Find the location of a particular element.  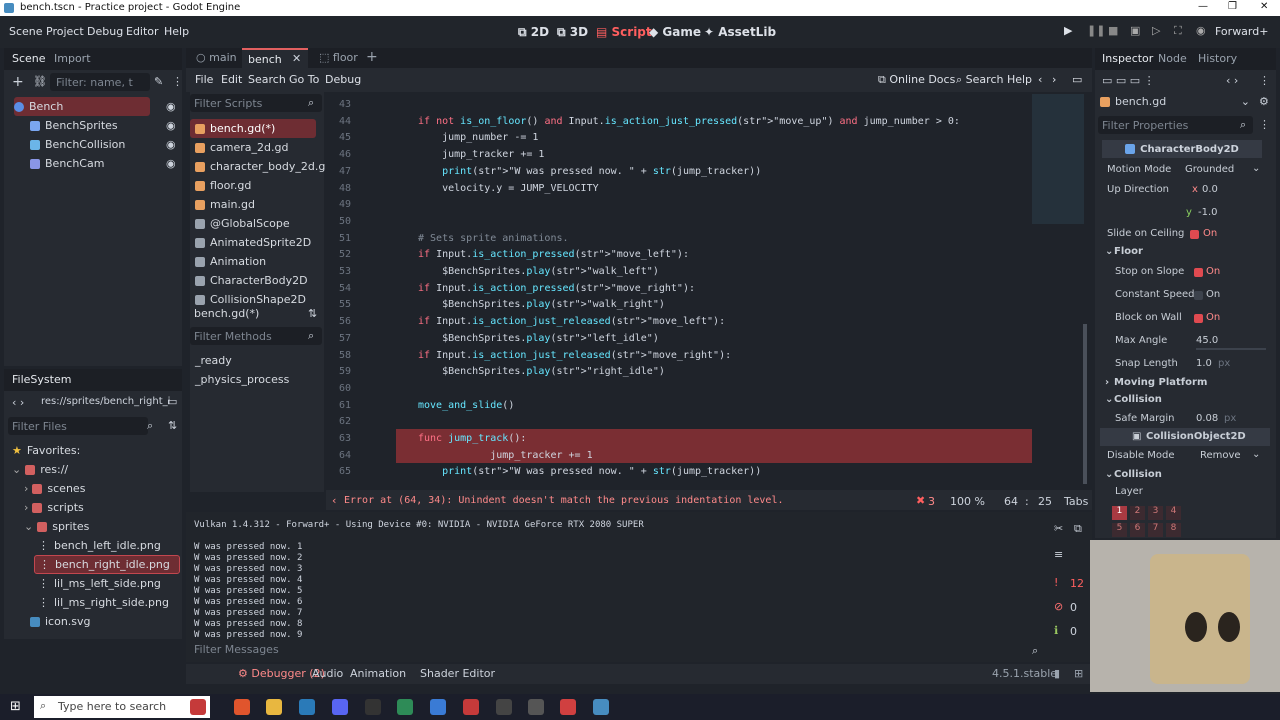

menu-project: Project is located at coordinates (65, 31).